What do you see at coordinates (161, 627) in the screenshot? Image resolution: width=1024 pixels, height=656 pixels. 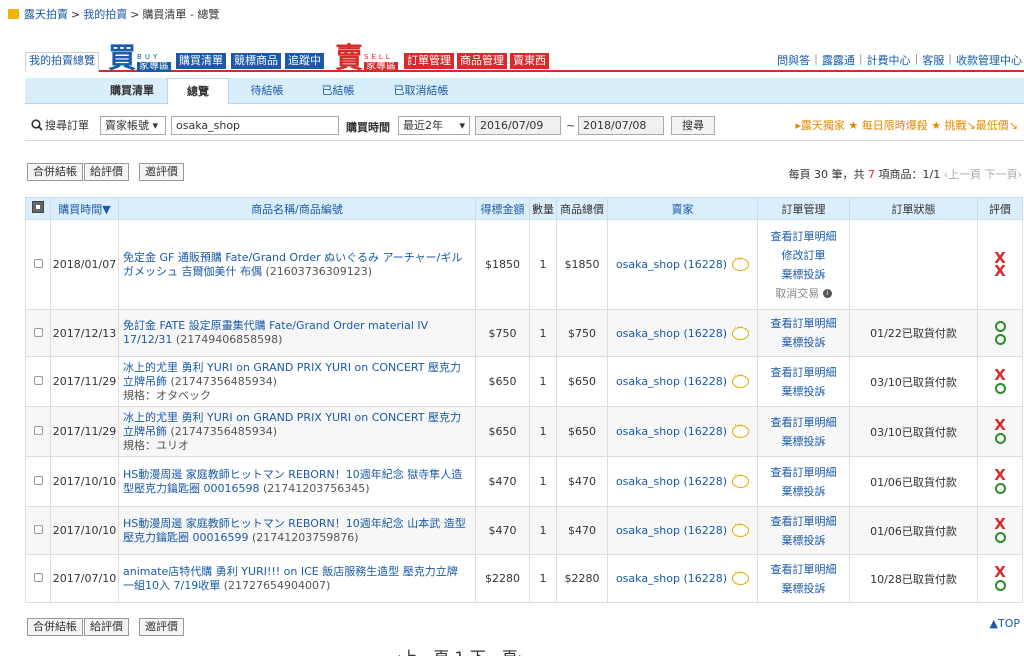 I see `invite-review-button-bottom: 邀評價` at bounding box center [161, 627].